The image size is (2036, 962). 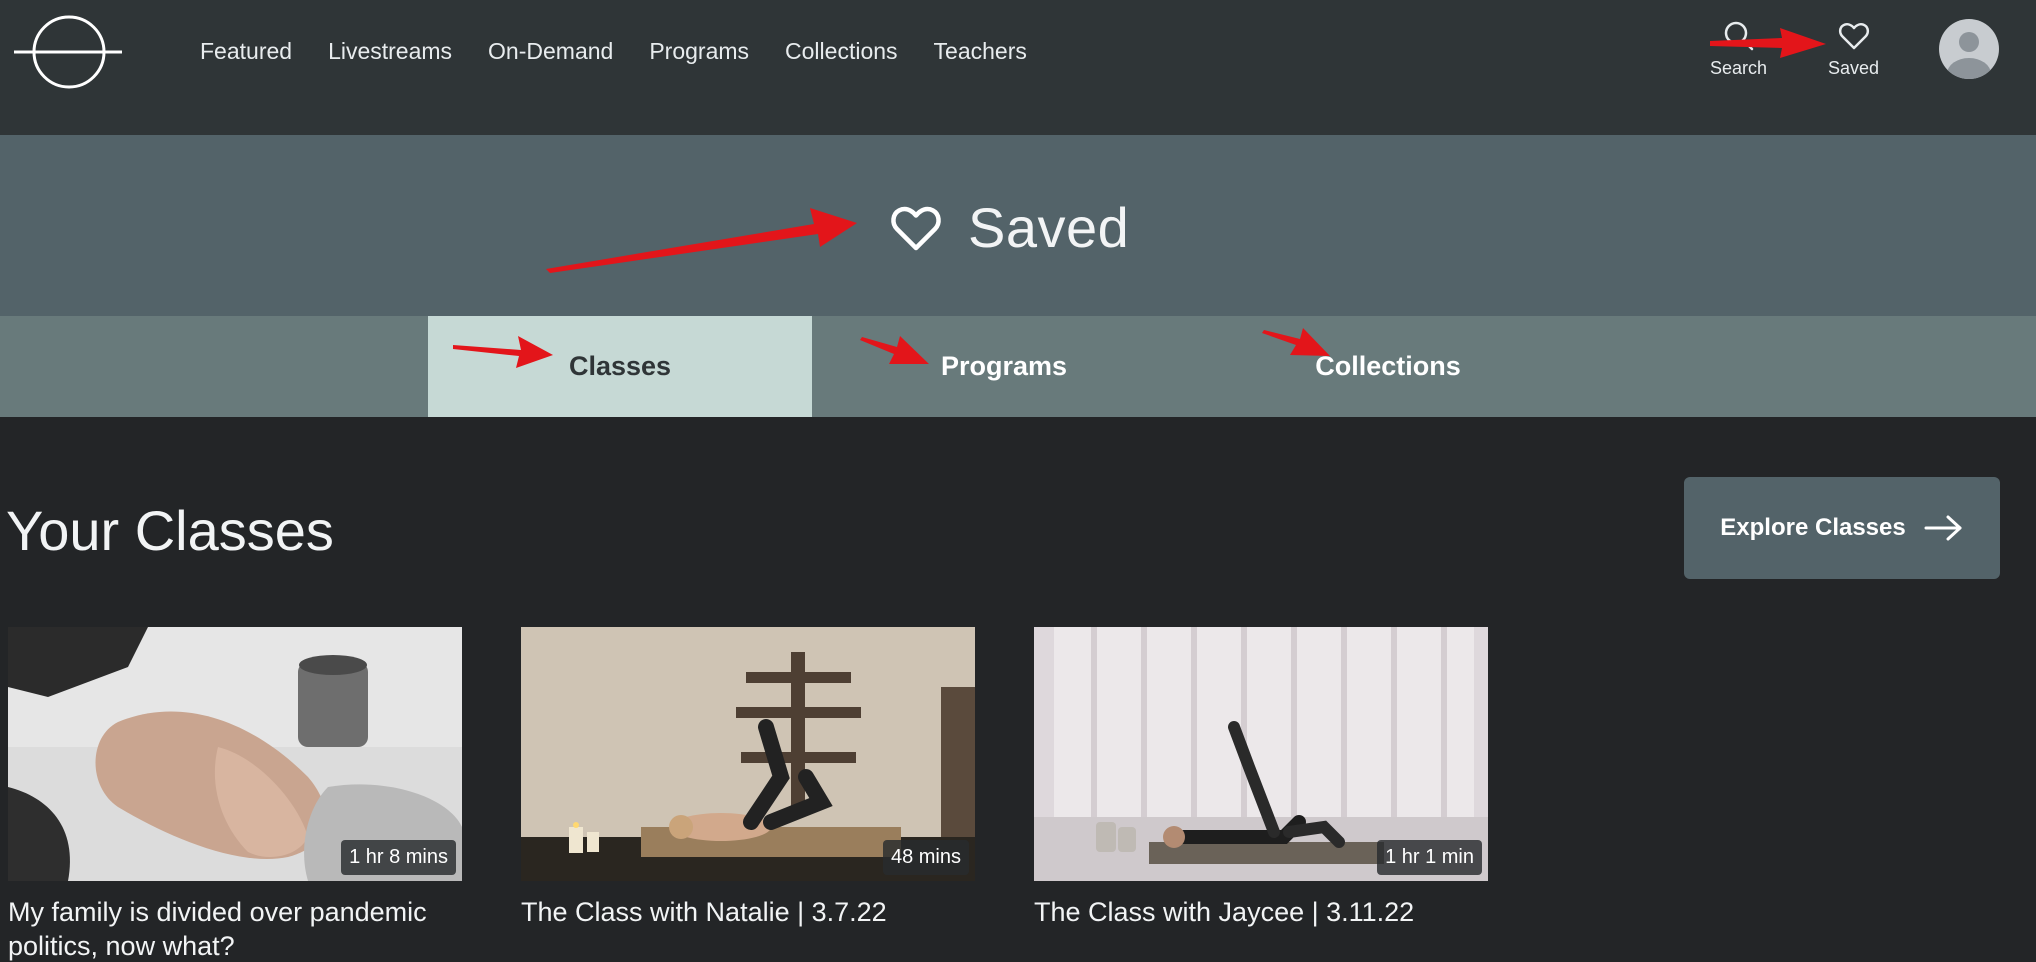 I want to click on class-thumbnail: 48 mins, so click(x=748, y=754).